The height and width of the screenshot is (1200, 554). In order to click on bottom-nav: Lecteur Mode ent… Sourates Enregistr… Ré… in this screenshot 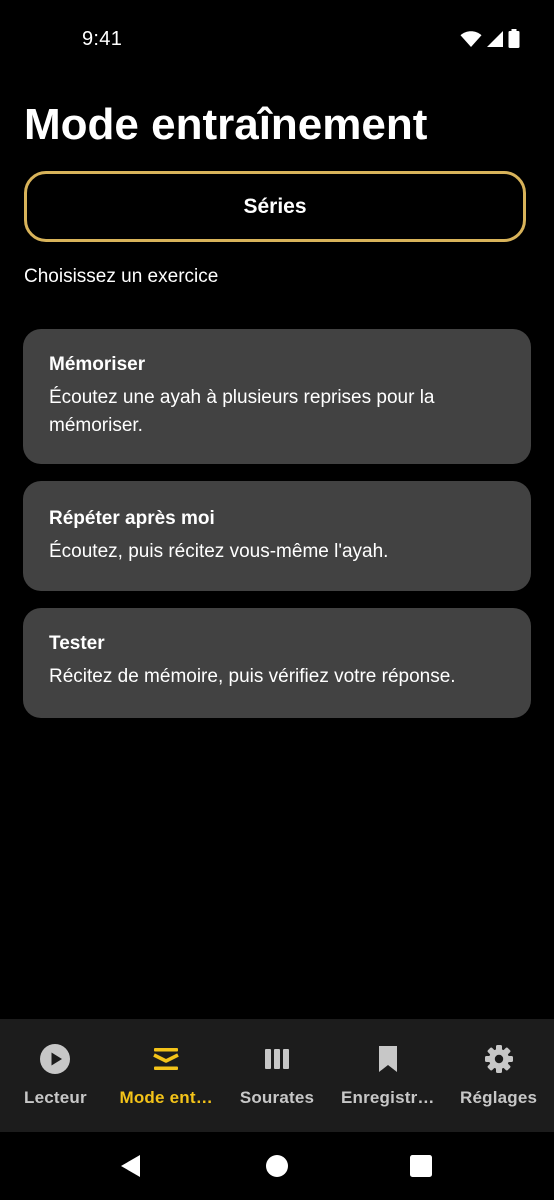, I will do `click(277, 1075)`.